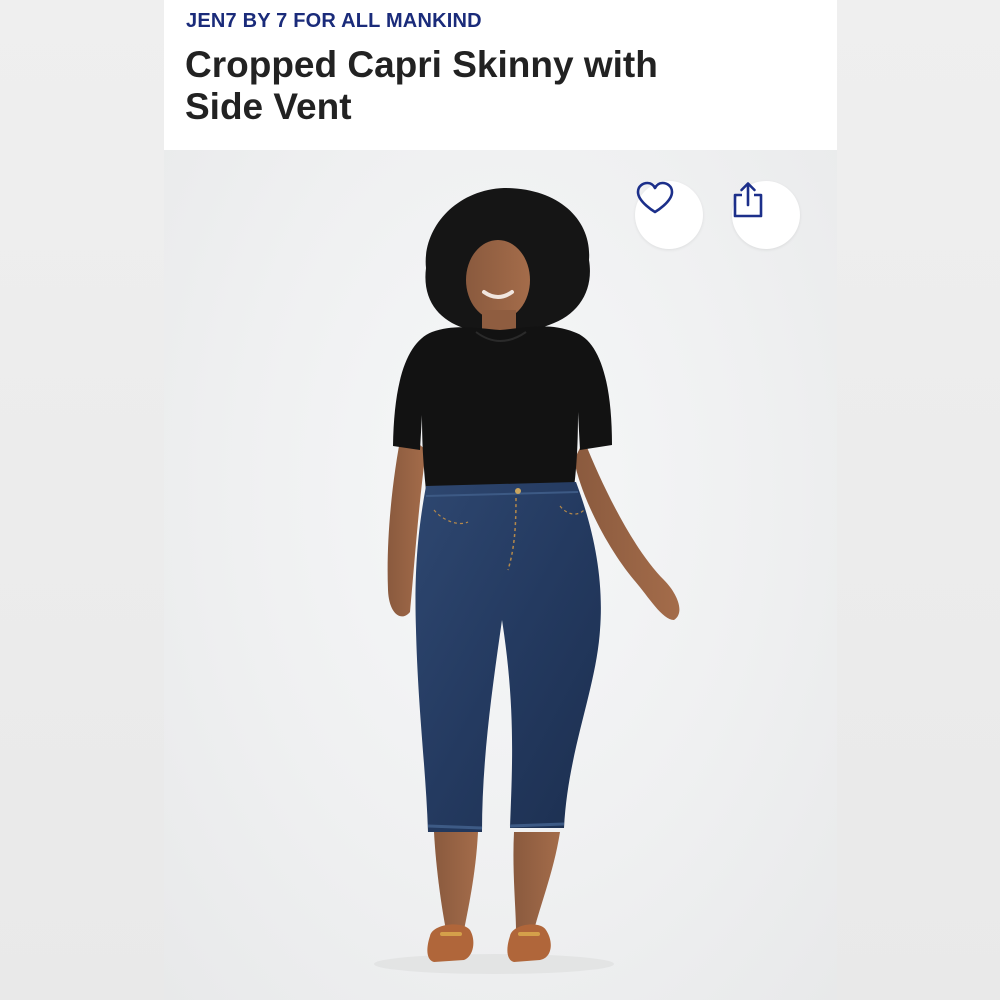 The image size is (1000, 1000). What do you see at coordinates (655, 197) in the screenshot?
I see `heart-outline-icon` at bounding box center [655, 197].